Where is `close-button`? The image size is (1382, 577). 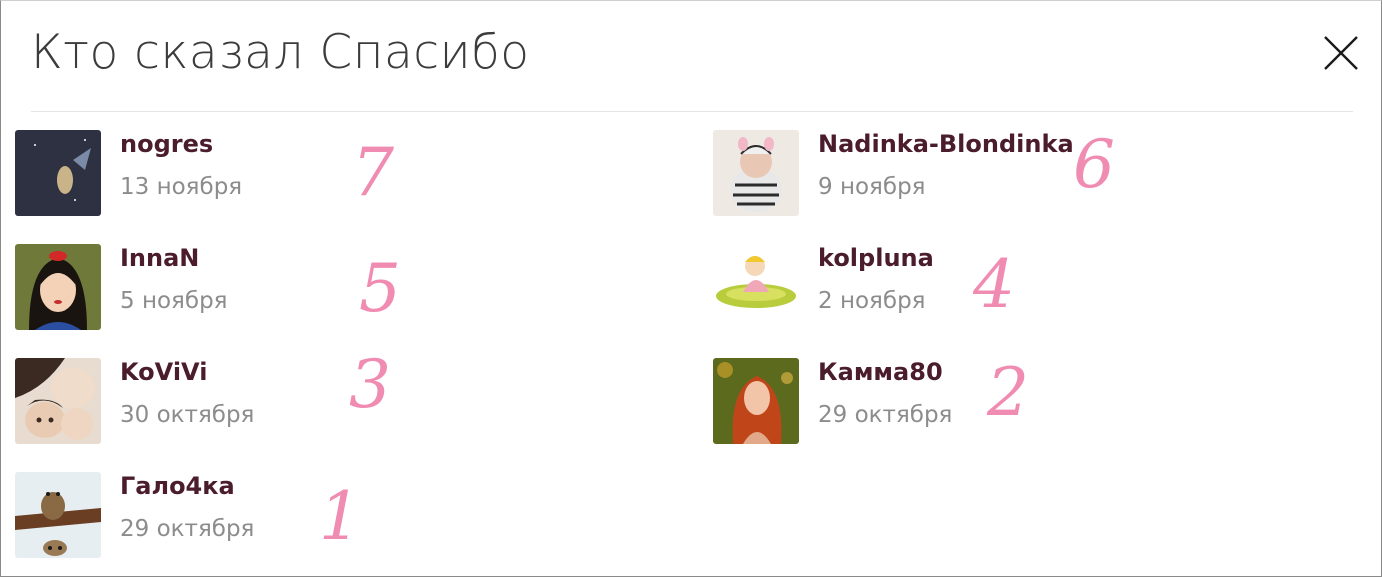
close-button is located at coordinates (1341, 53).